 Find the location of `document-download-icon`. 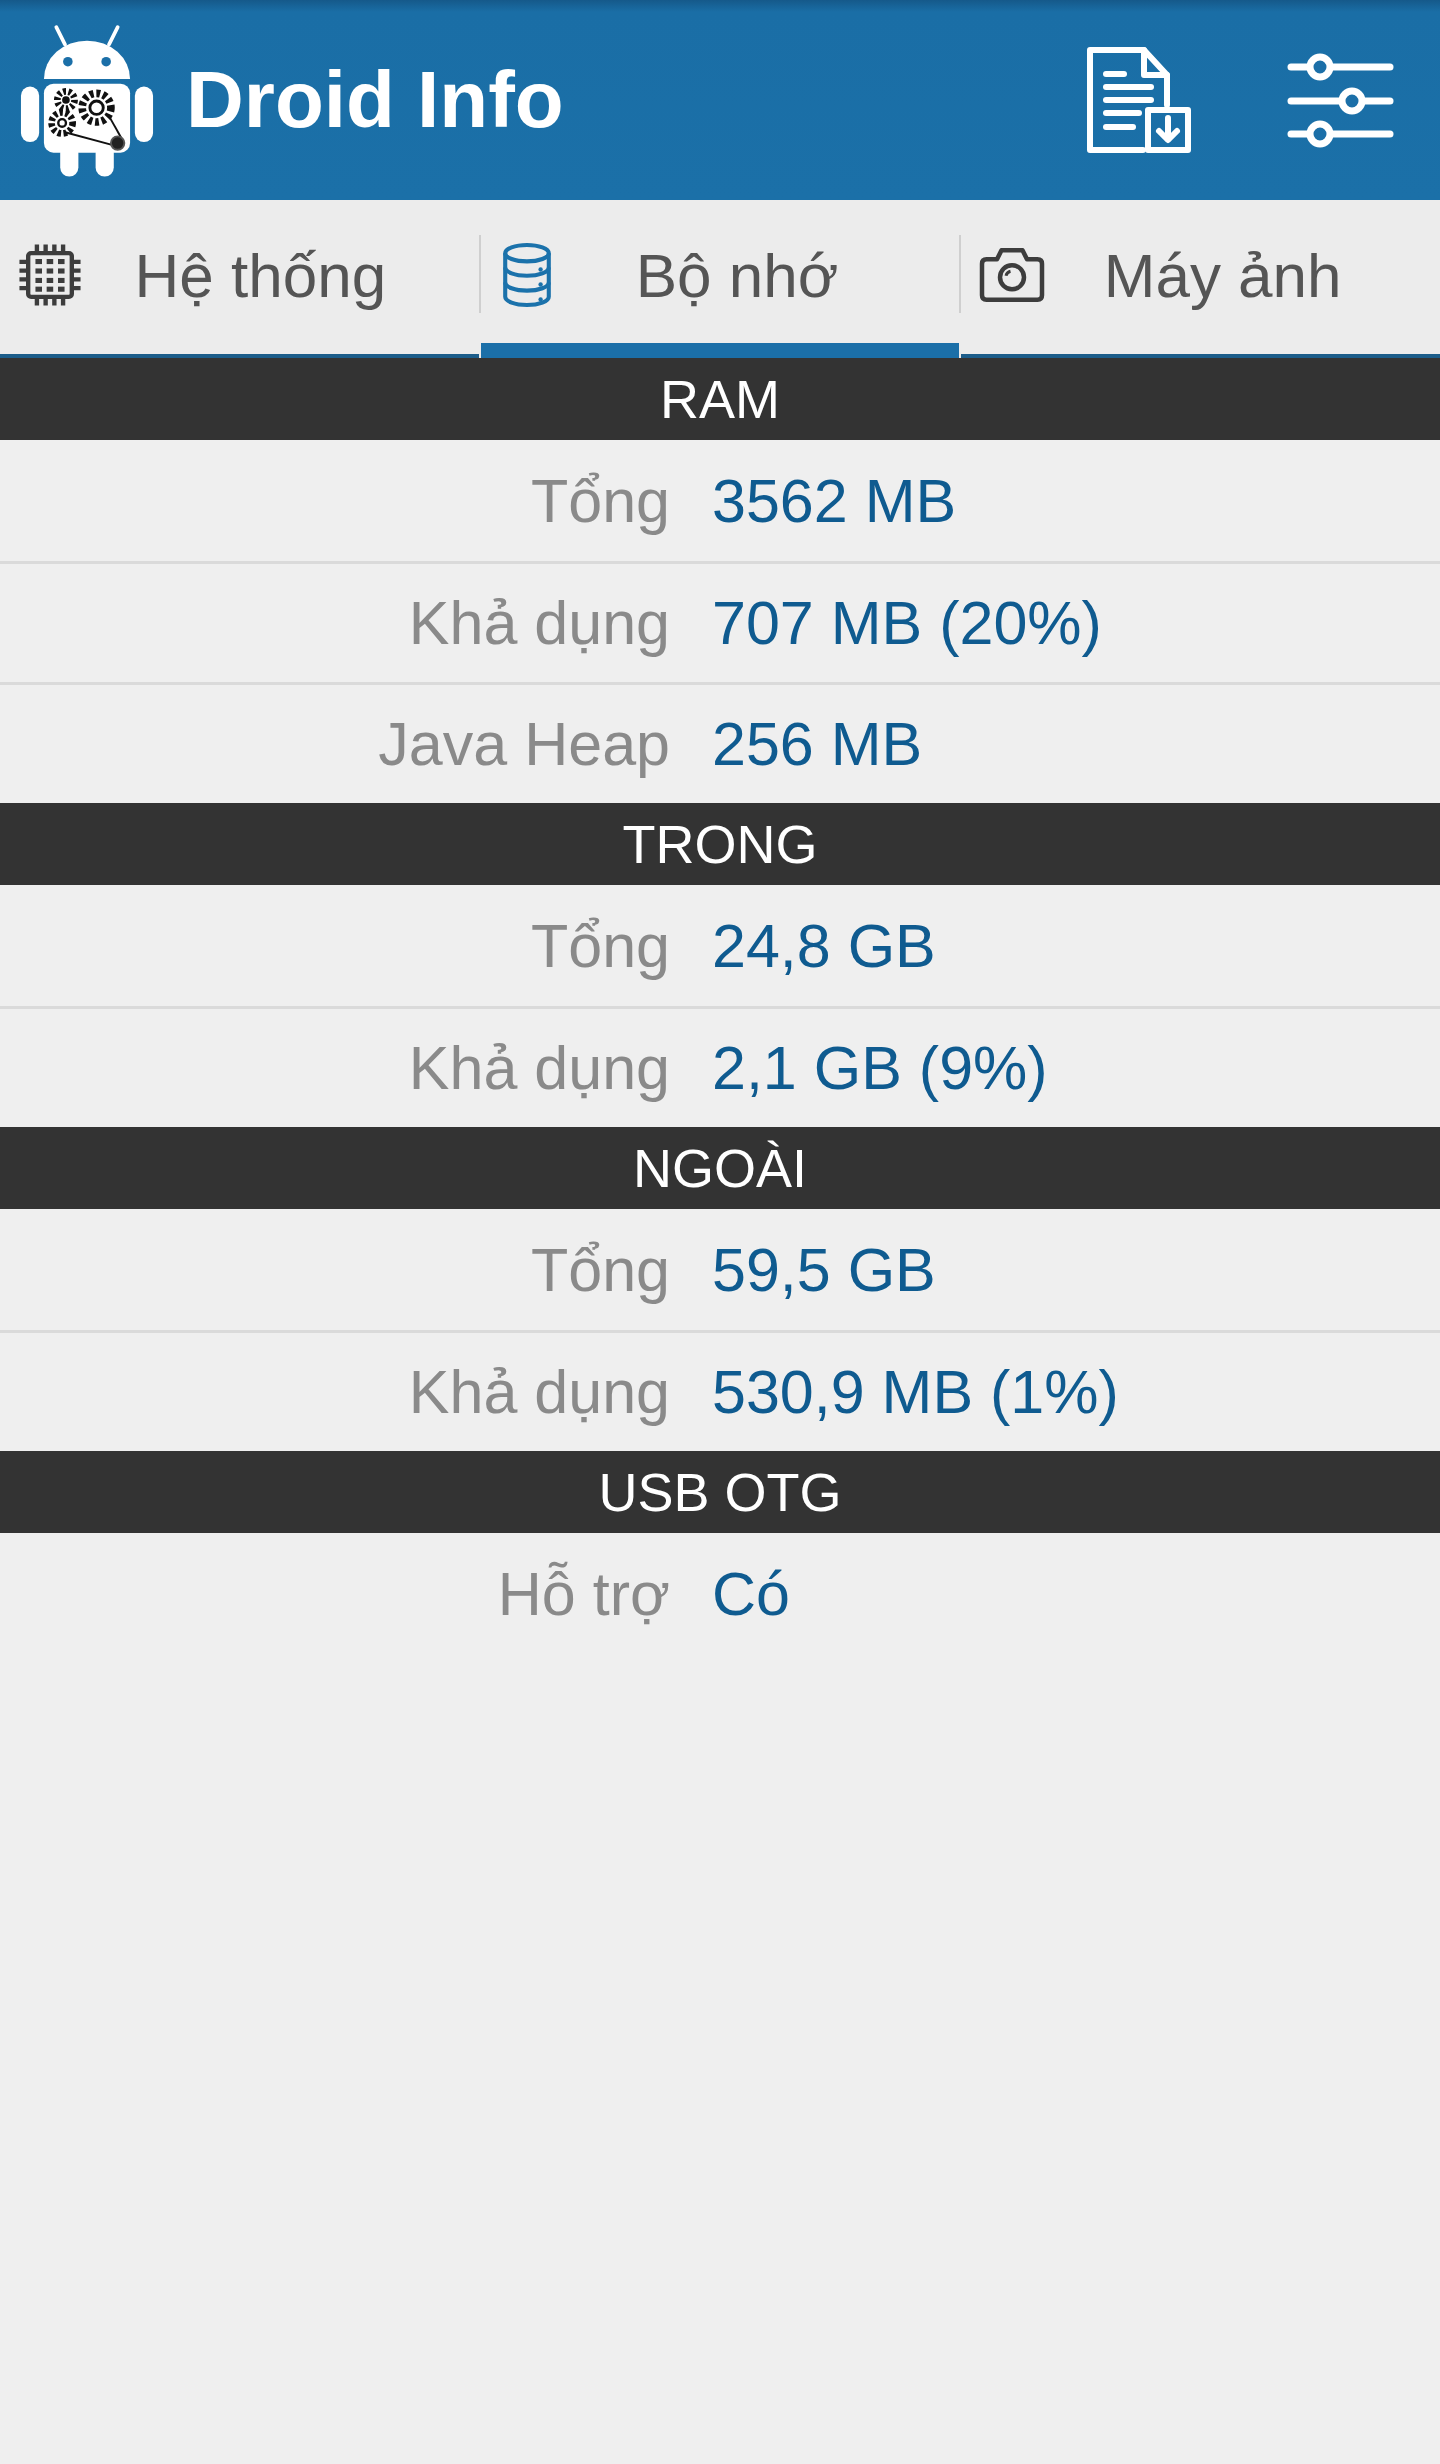

document-download-icon is located at coordinates (1139, 100).